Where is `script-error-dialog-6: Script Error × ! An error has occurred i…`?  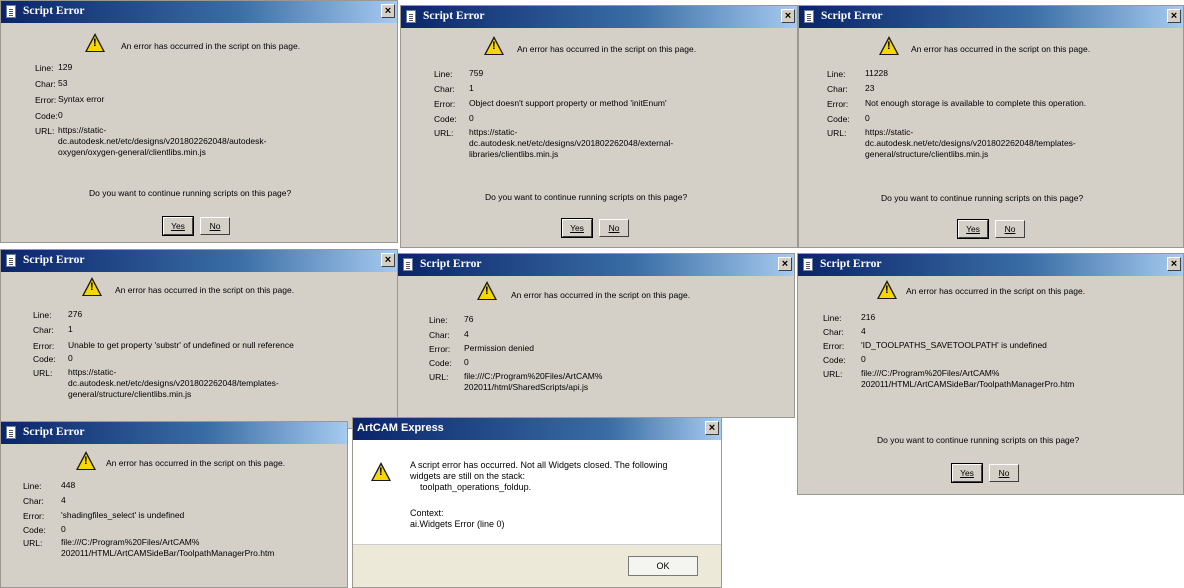
script-error-dialog-6: Script Error × ! An error has occurred i… is located at coordinates (990, 374).